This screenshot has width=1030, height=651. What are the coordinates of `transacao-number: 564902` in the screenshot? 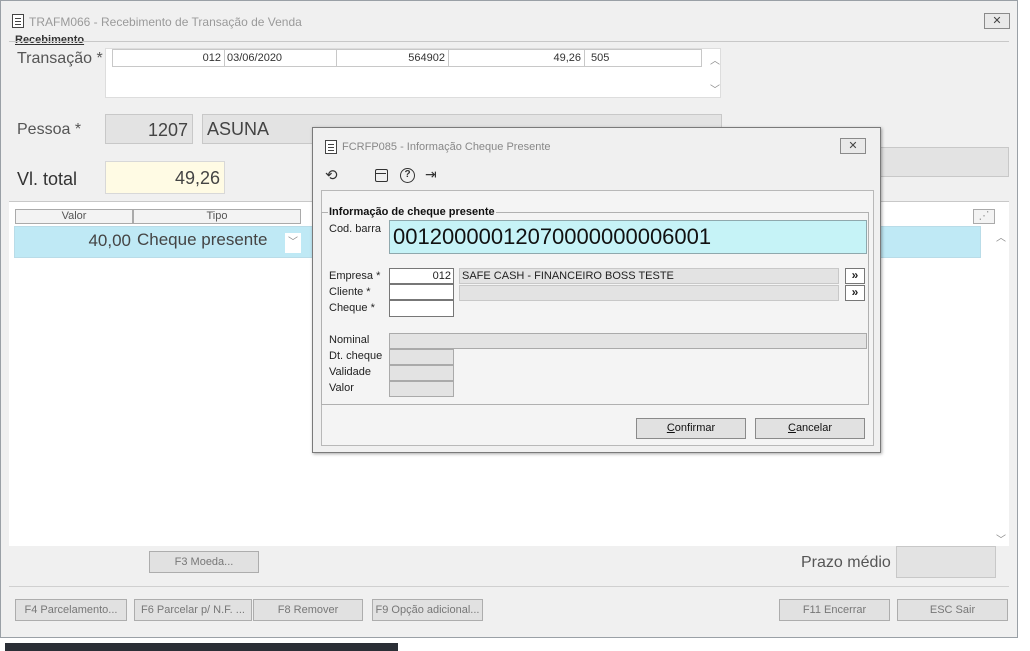 It's located at (393, 58).